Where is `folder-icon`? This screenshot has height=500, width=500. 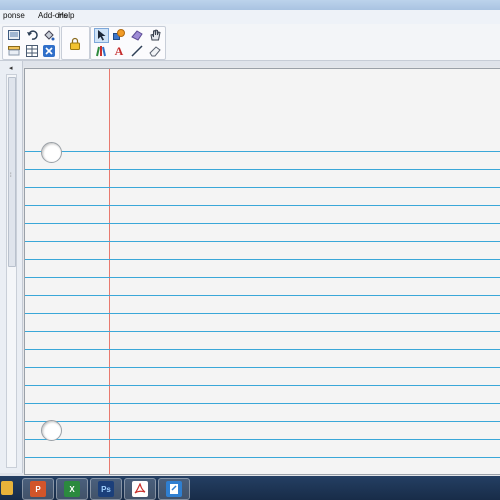
folder-icon is located at coordinates (7, 488).